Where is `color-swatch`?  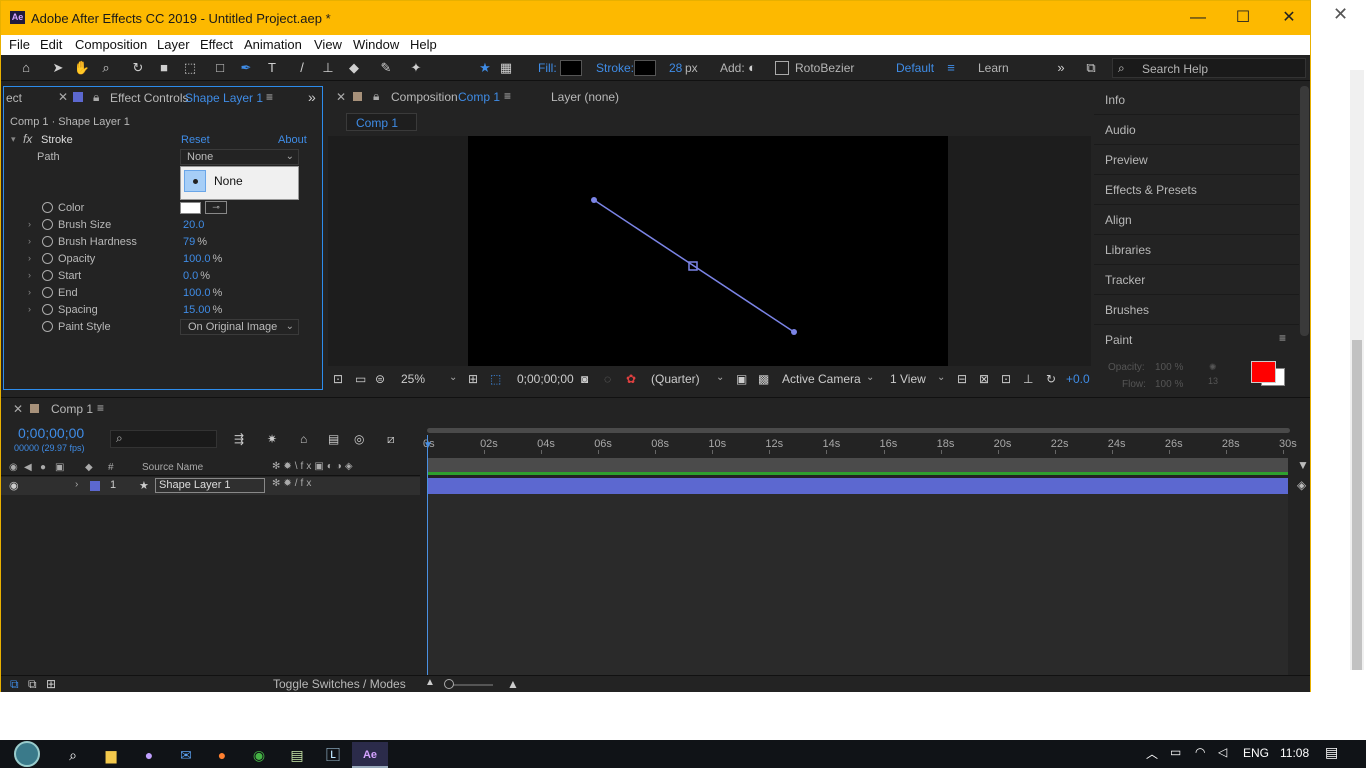 color-swatch is located at coordinates (190, 208).